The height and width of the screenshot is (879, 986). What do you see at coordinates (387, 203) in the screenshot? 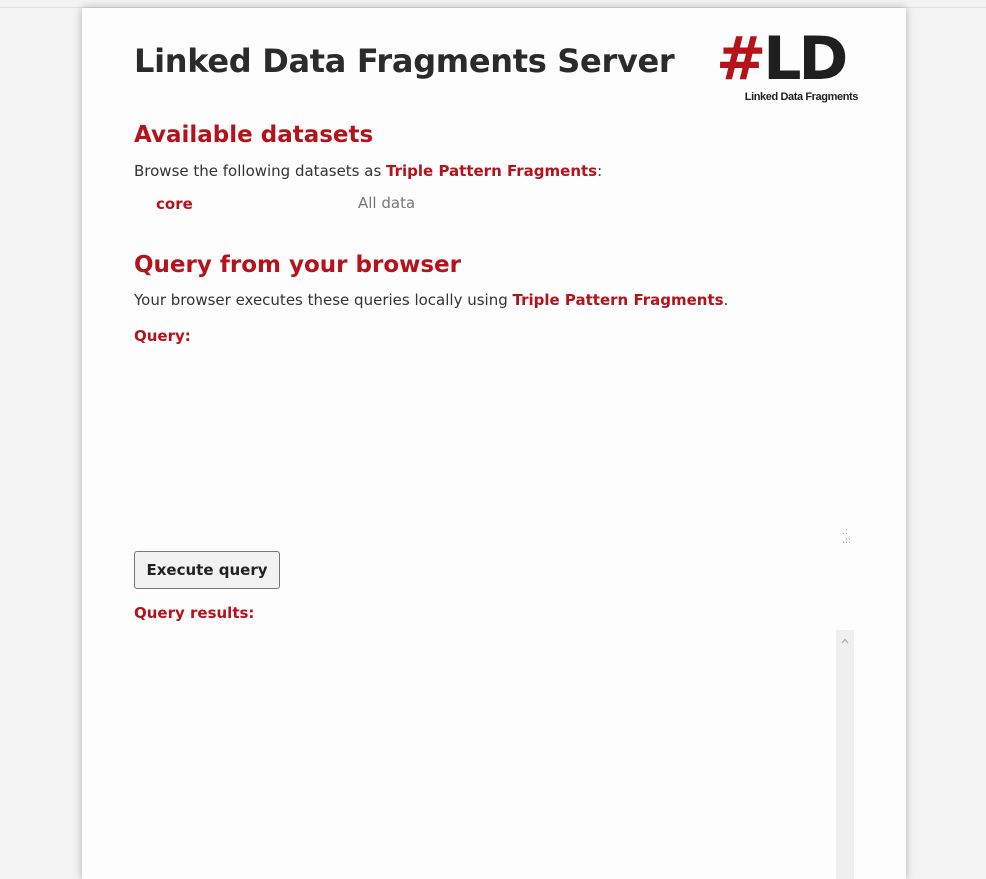
I see `dataset-description: All data` at bounding box center [387, 203].